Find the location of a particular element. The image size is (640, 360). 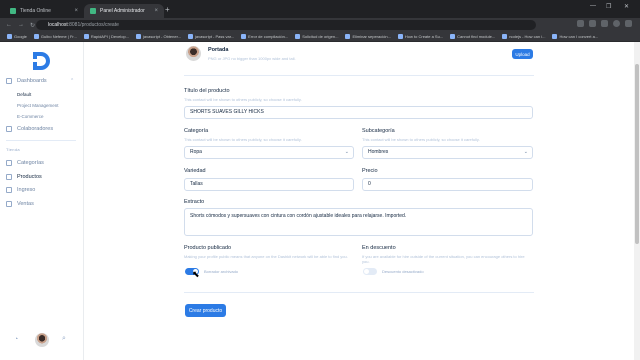

sidebar-subitem-project-management: Project Management is located at coordinates (38, 105).